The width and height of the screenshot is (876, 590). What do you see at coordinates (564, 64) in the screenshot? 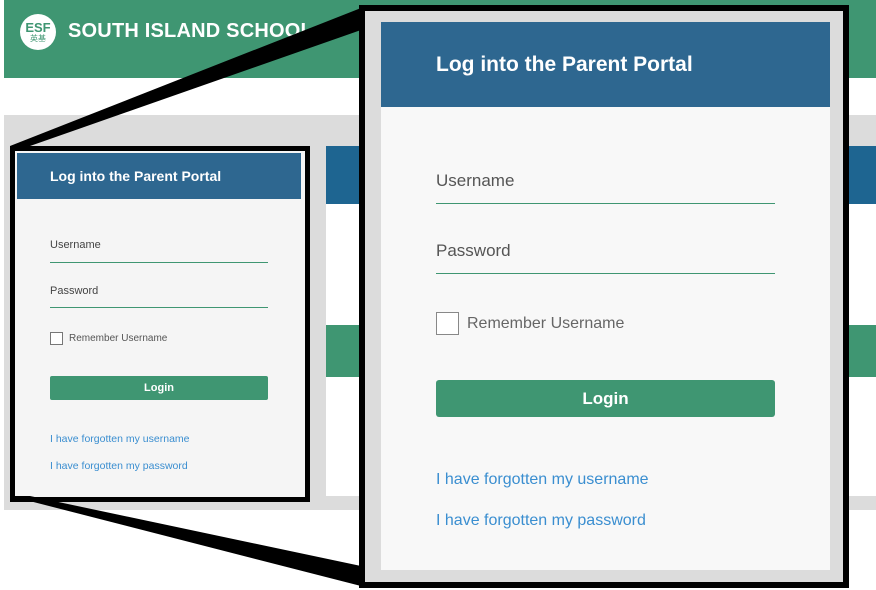
I see `large-login-title-text: Log into the Parent Portal` at bounding box center [564, 64].